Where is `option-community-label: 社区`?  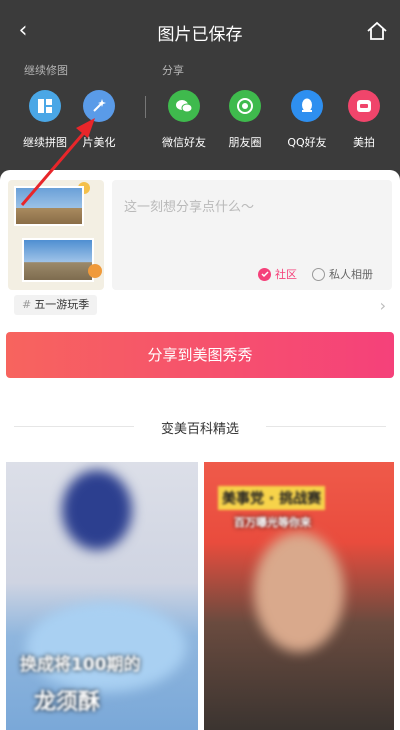
option-community-label: 社区 is located at coordinates (286, 274).